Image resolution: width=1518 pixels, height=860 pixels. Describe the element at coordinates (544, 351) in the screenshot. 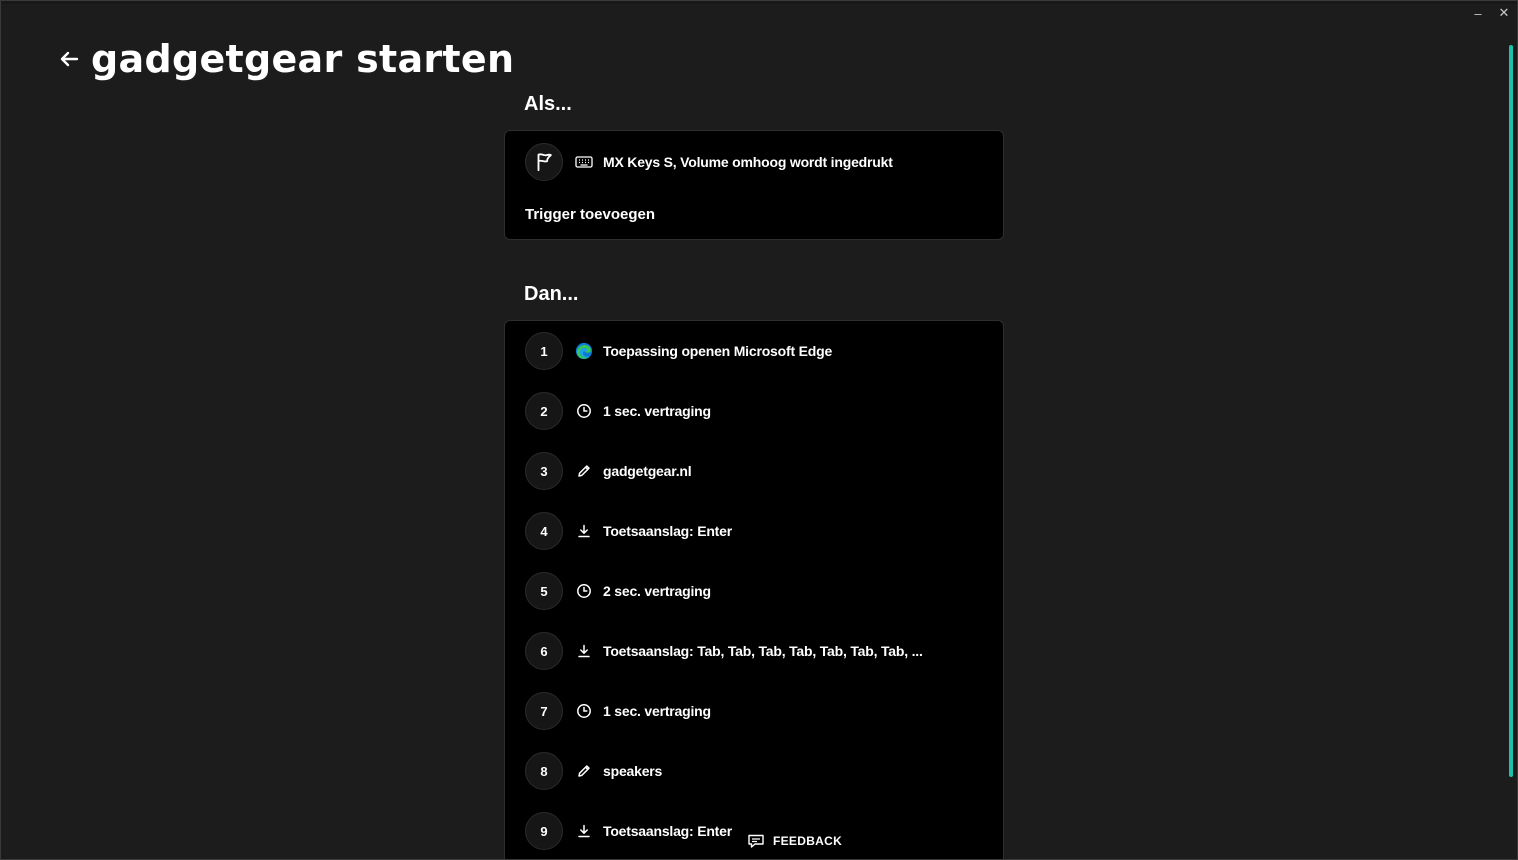

I see `action-number: 1` at that location.